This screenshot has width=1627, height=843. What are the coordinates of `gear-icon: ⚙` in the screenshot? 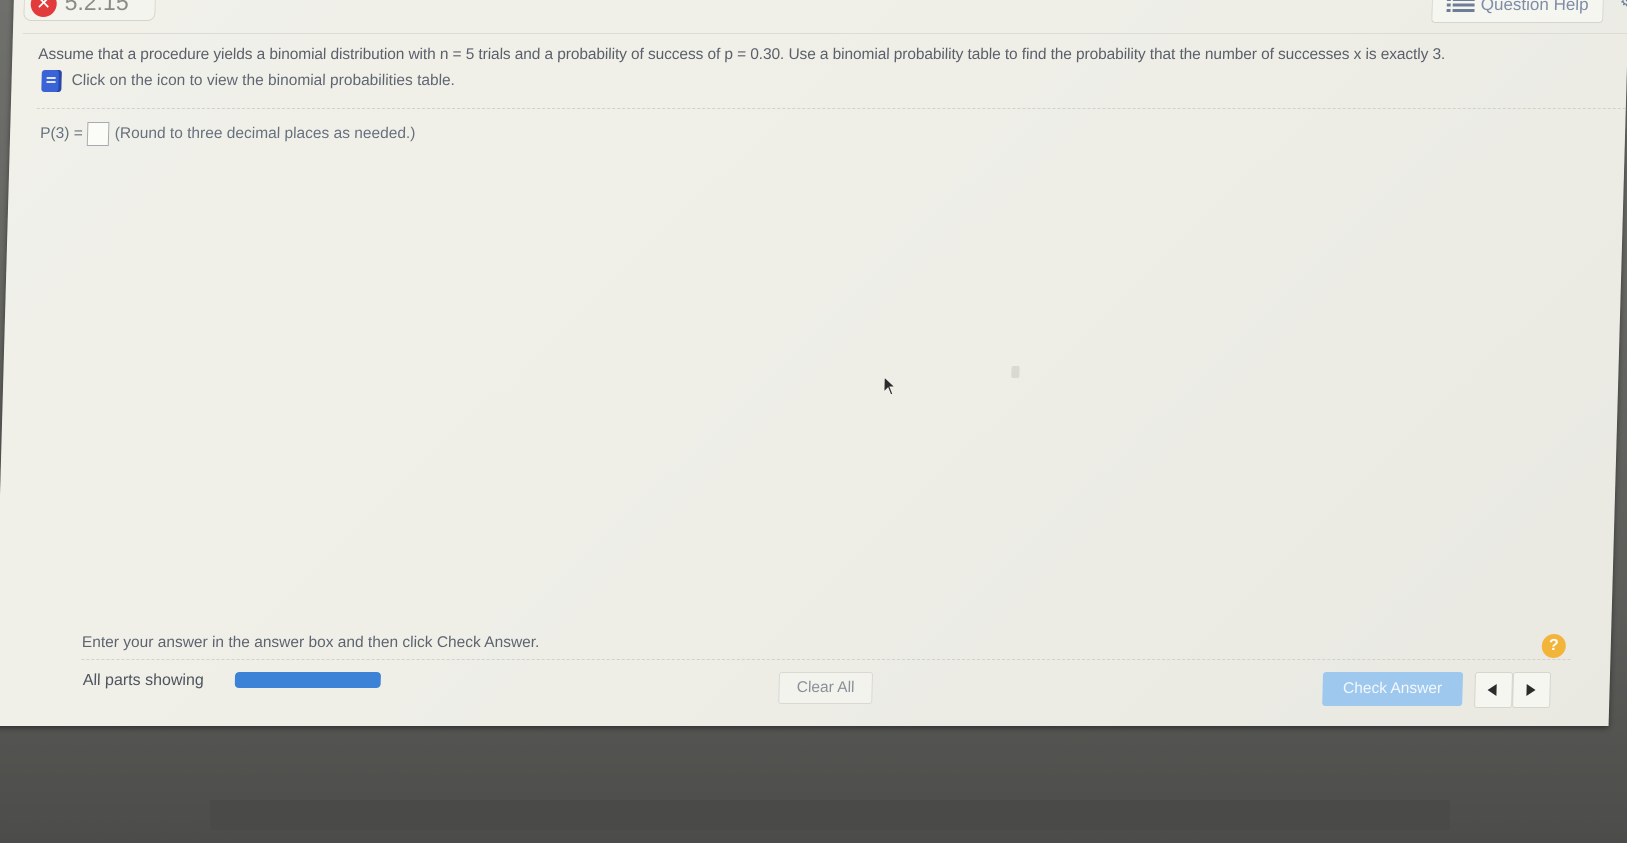 It's located at (1623, 5).